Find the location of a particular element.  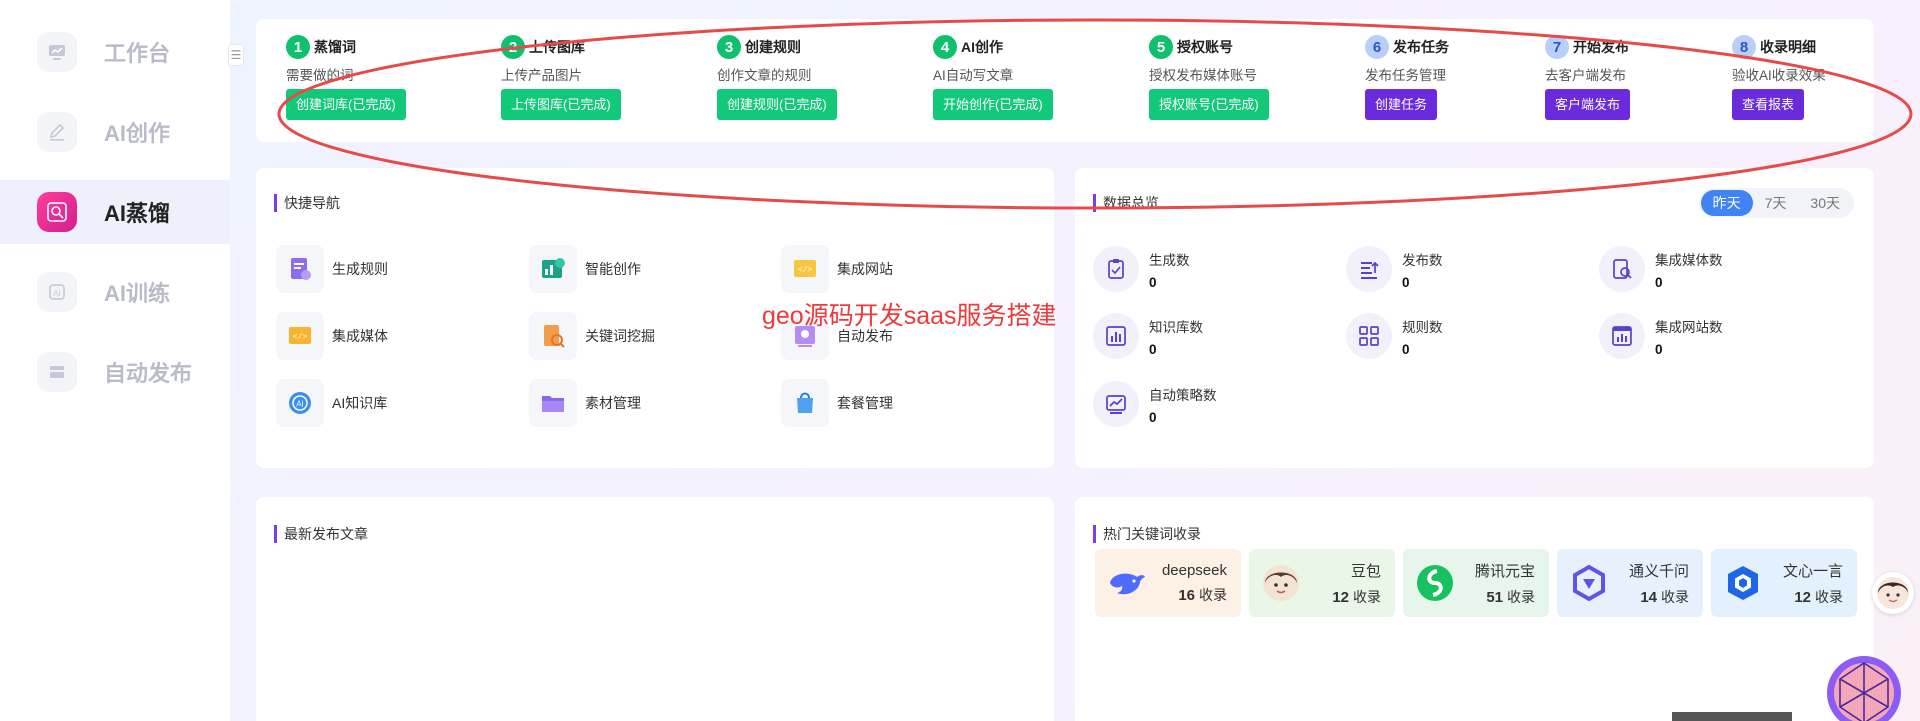

sidebar-collapse-button: ☰ is located at coordinates (236, 55).